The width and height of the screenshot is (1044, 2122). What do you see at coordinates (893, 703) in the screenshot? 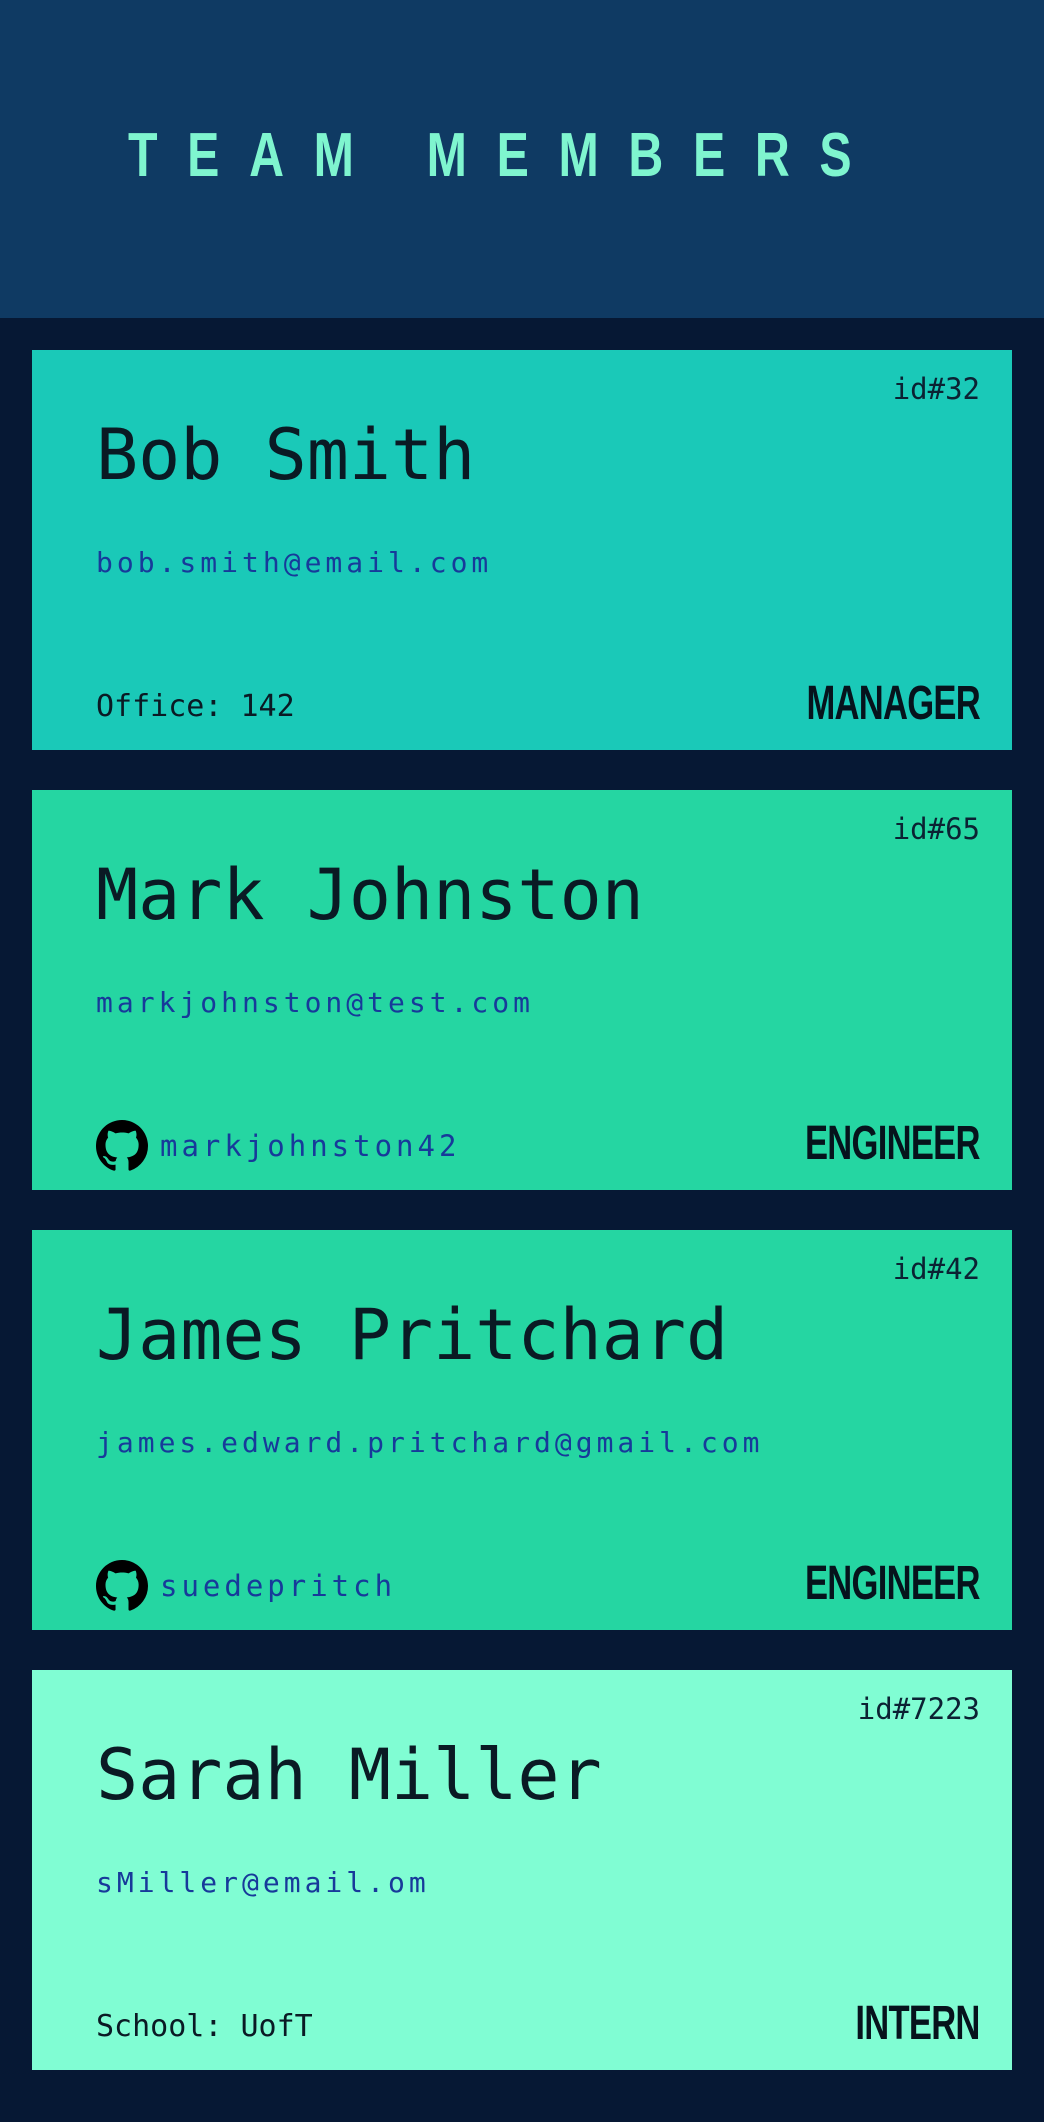
I see `member-role: MANAGER` at bounding box center [893, 703].